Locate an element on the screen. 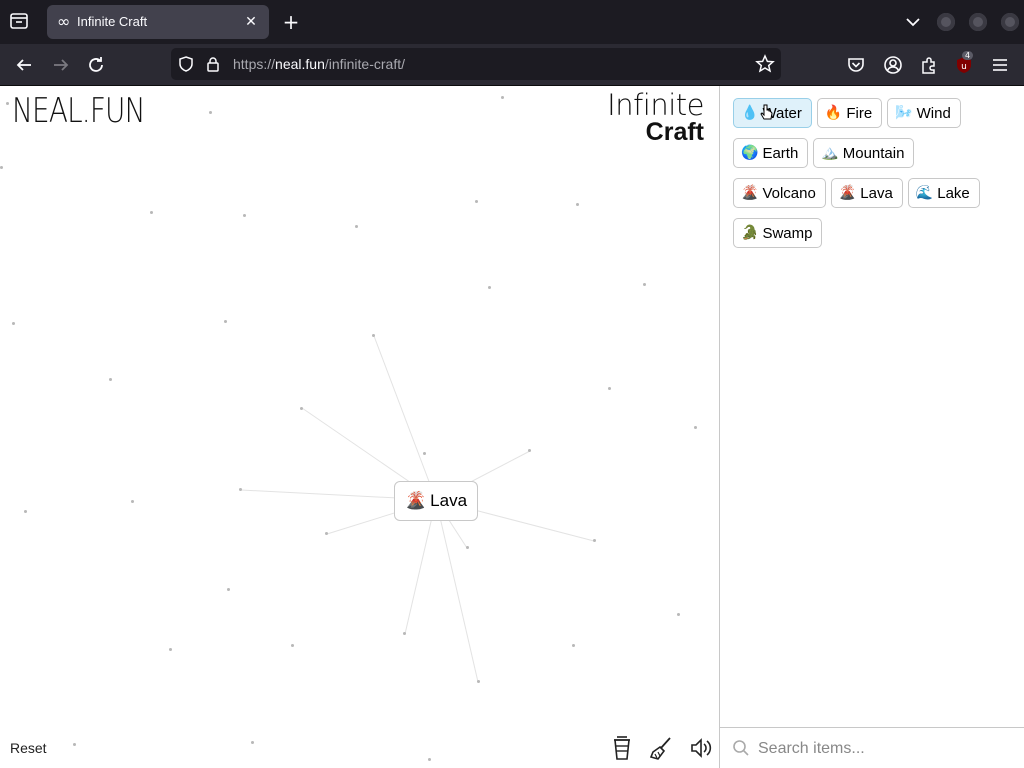 The height and width of the screenshot is (768, 1024). item-volcano: 🌋 Volcano is located at coordinates (779, 193).